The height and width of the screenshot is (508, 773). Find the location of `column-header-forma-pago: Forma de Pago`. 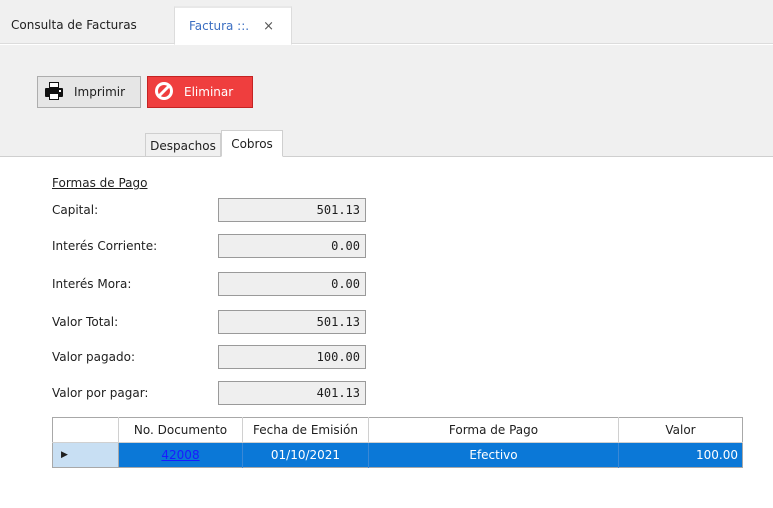

column-header-forma-pago: Forma de Pago is located at coordinates (493, 430).